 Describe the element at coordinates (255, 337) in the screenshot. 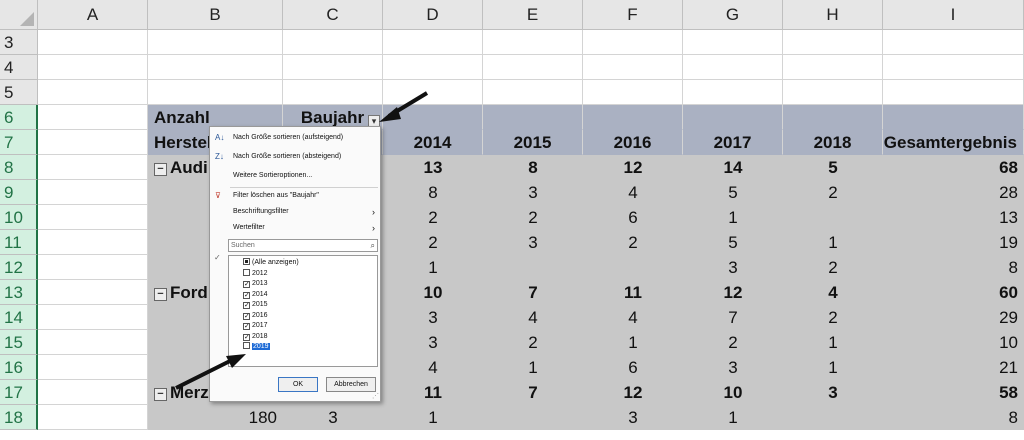

I see `filter-item-2018: ✓ 2018` at that location.